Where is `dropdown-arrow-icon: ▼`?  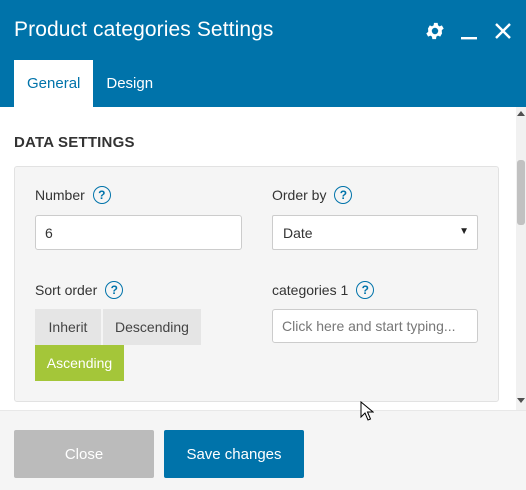 dropdown-arrow-icon: ▼ is located at coordinates (464, 231).